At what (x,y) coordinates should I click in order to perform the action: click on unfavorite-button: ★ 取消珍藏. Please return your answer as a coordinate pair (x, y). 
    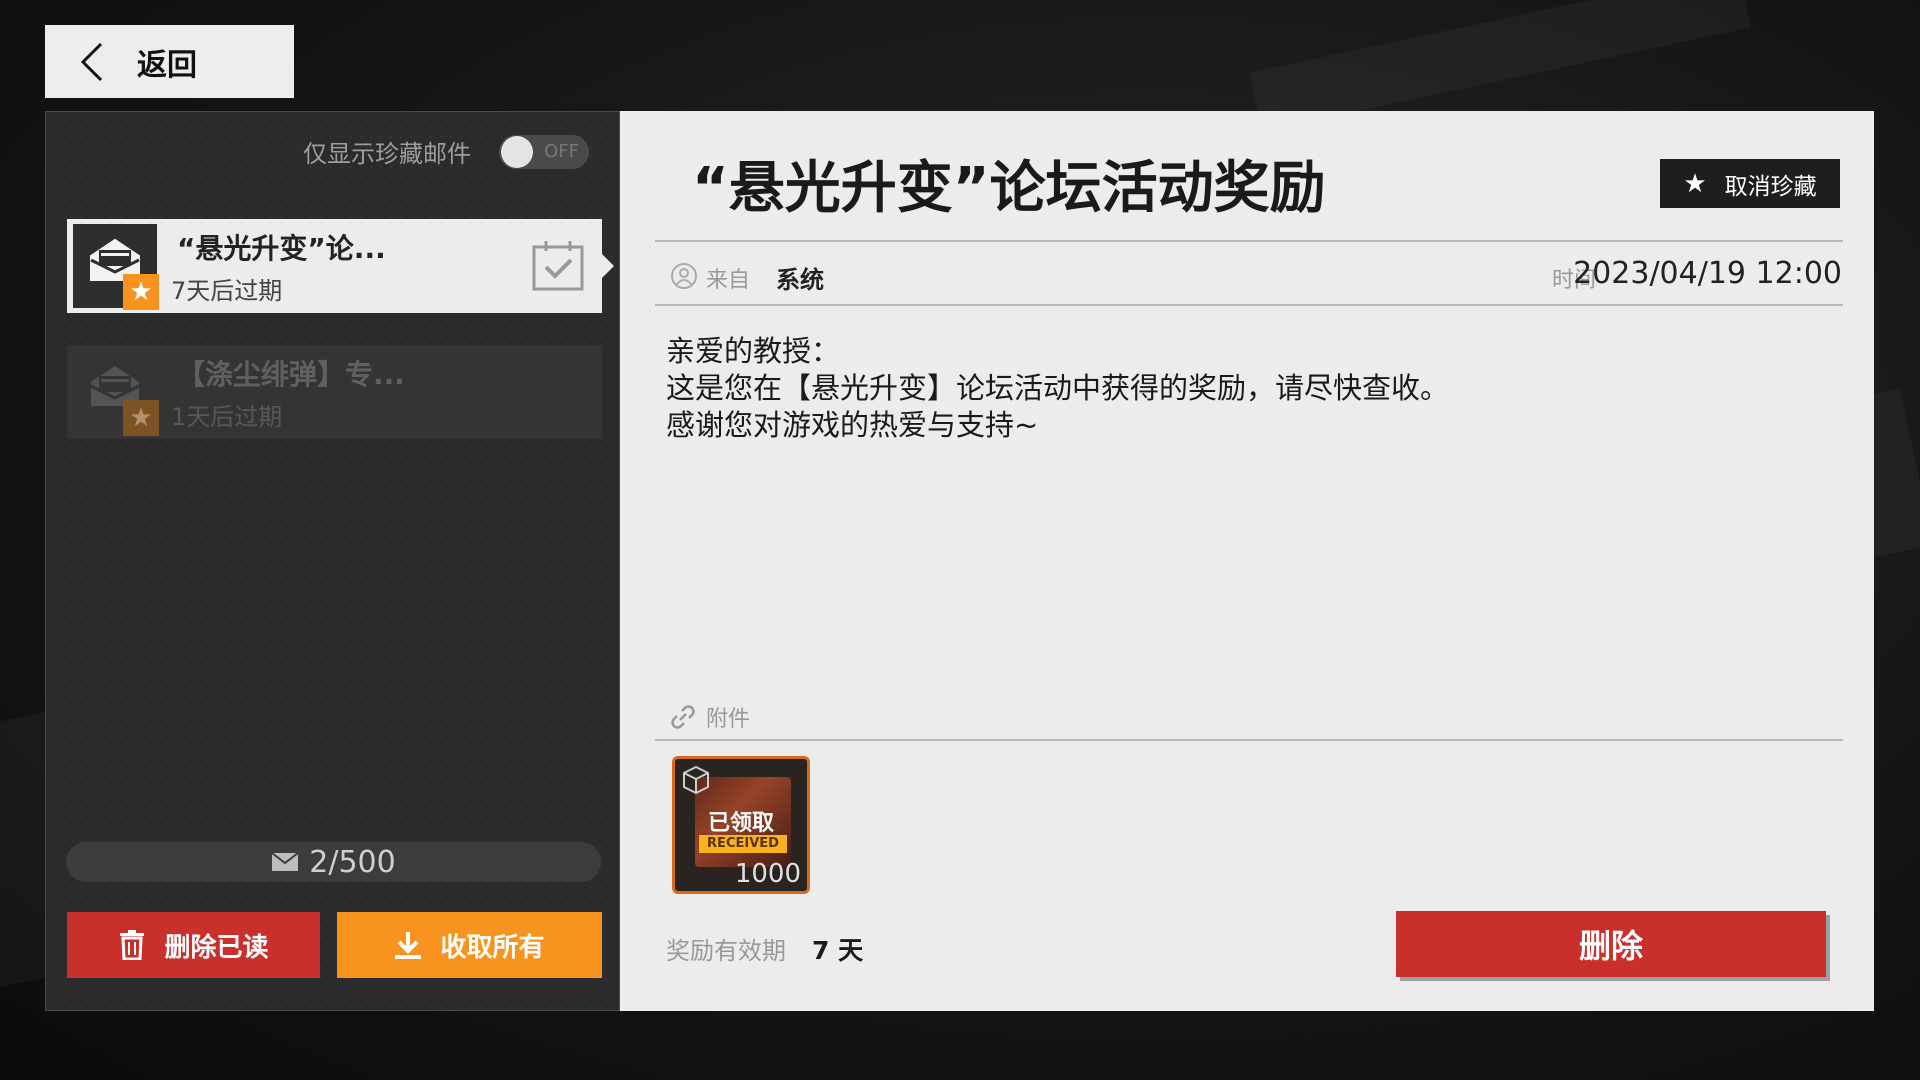
    Looking at the image, I should click on (1750, 183).